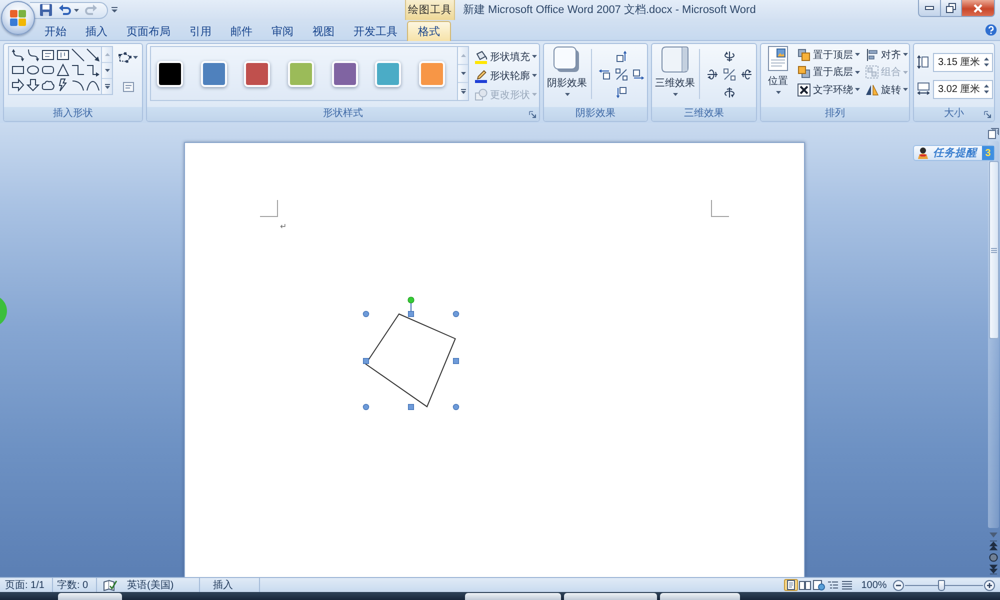 This screenshot has height=600, width=1000. I want to click on browse-object-icon, so click(993, 557).